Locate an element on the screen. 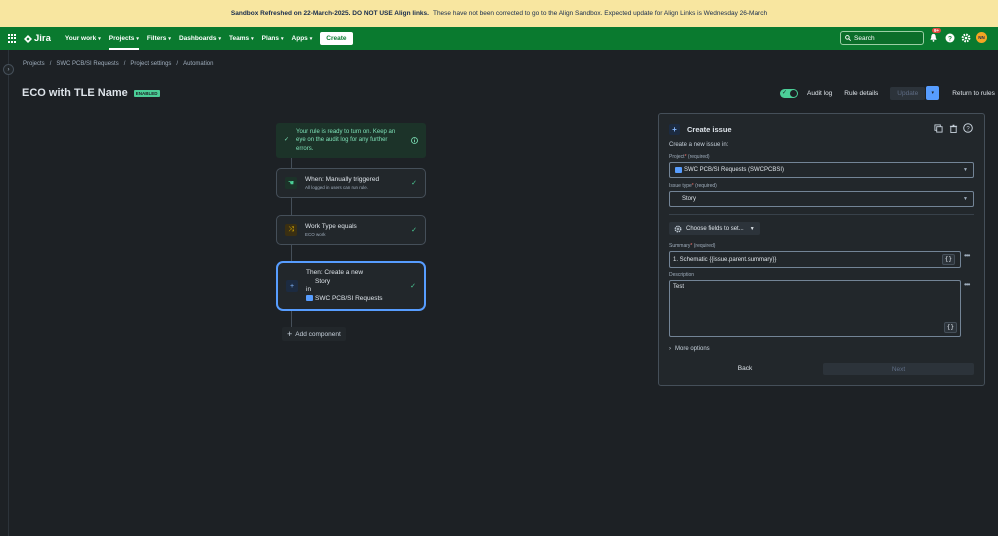 The image size is (998, 536). divider is located at coordinates (821, 214).